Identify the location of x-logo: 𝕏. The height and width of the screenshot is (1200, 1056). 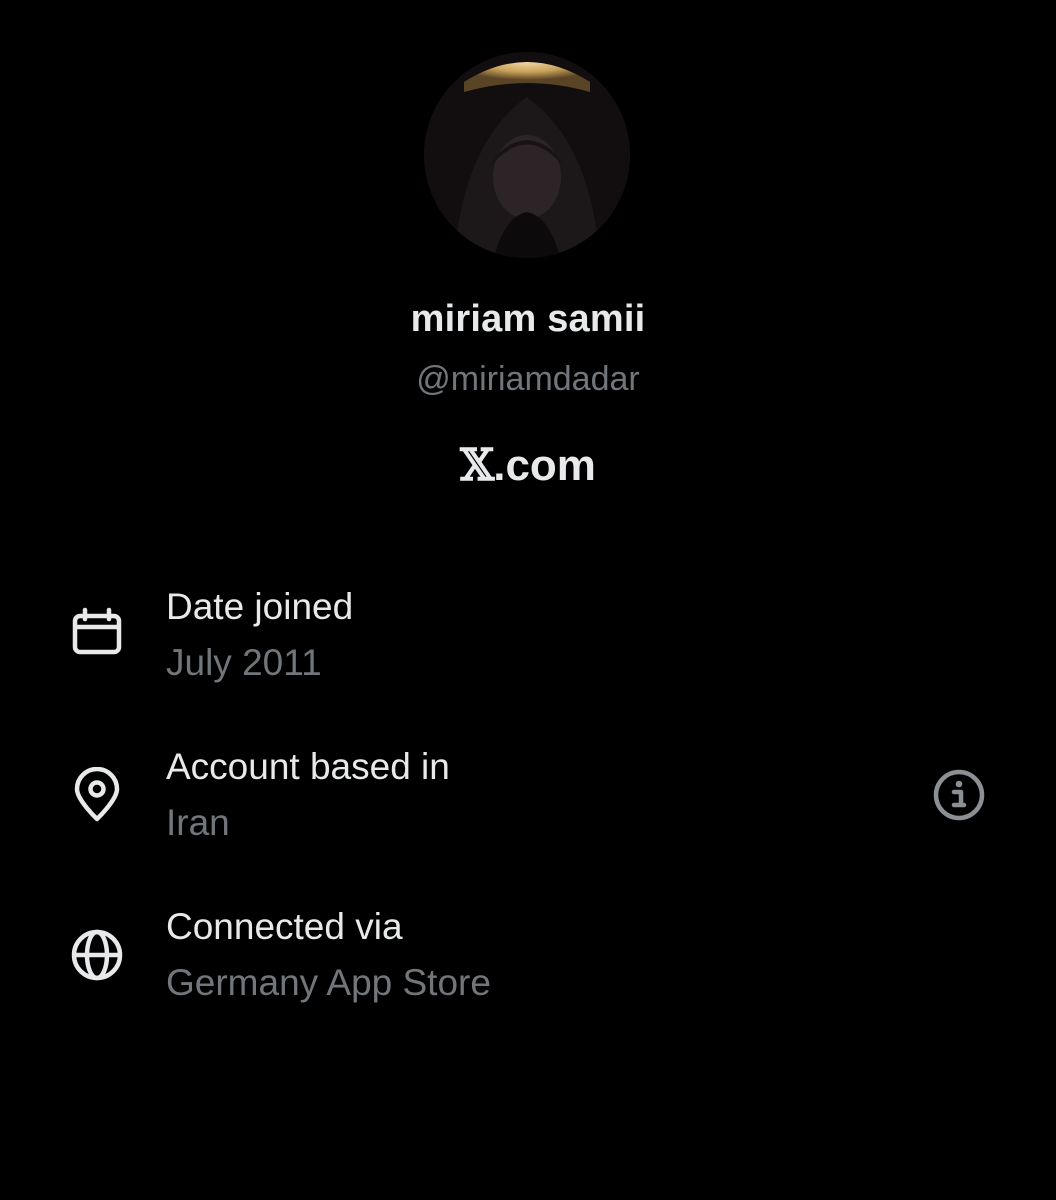
(477, 465).